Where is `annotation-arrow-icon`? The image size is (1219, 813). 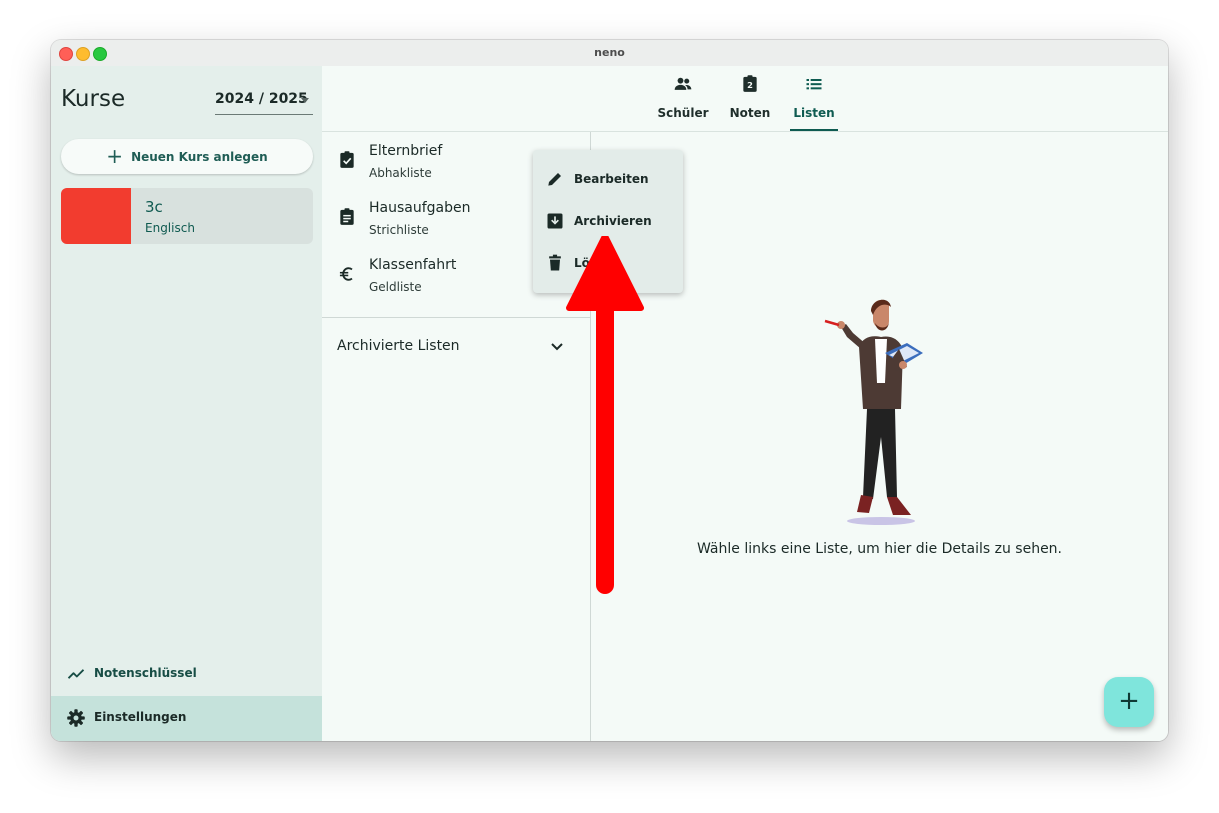 annotation-arrow-icon is located at coordinates (605, 415).